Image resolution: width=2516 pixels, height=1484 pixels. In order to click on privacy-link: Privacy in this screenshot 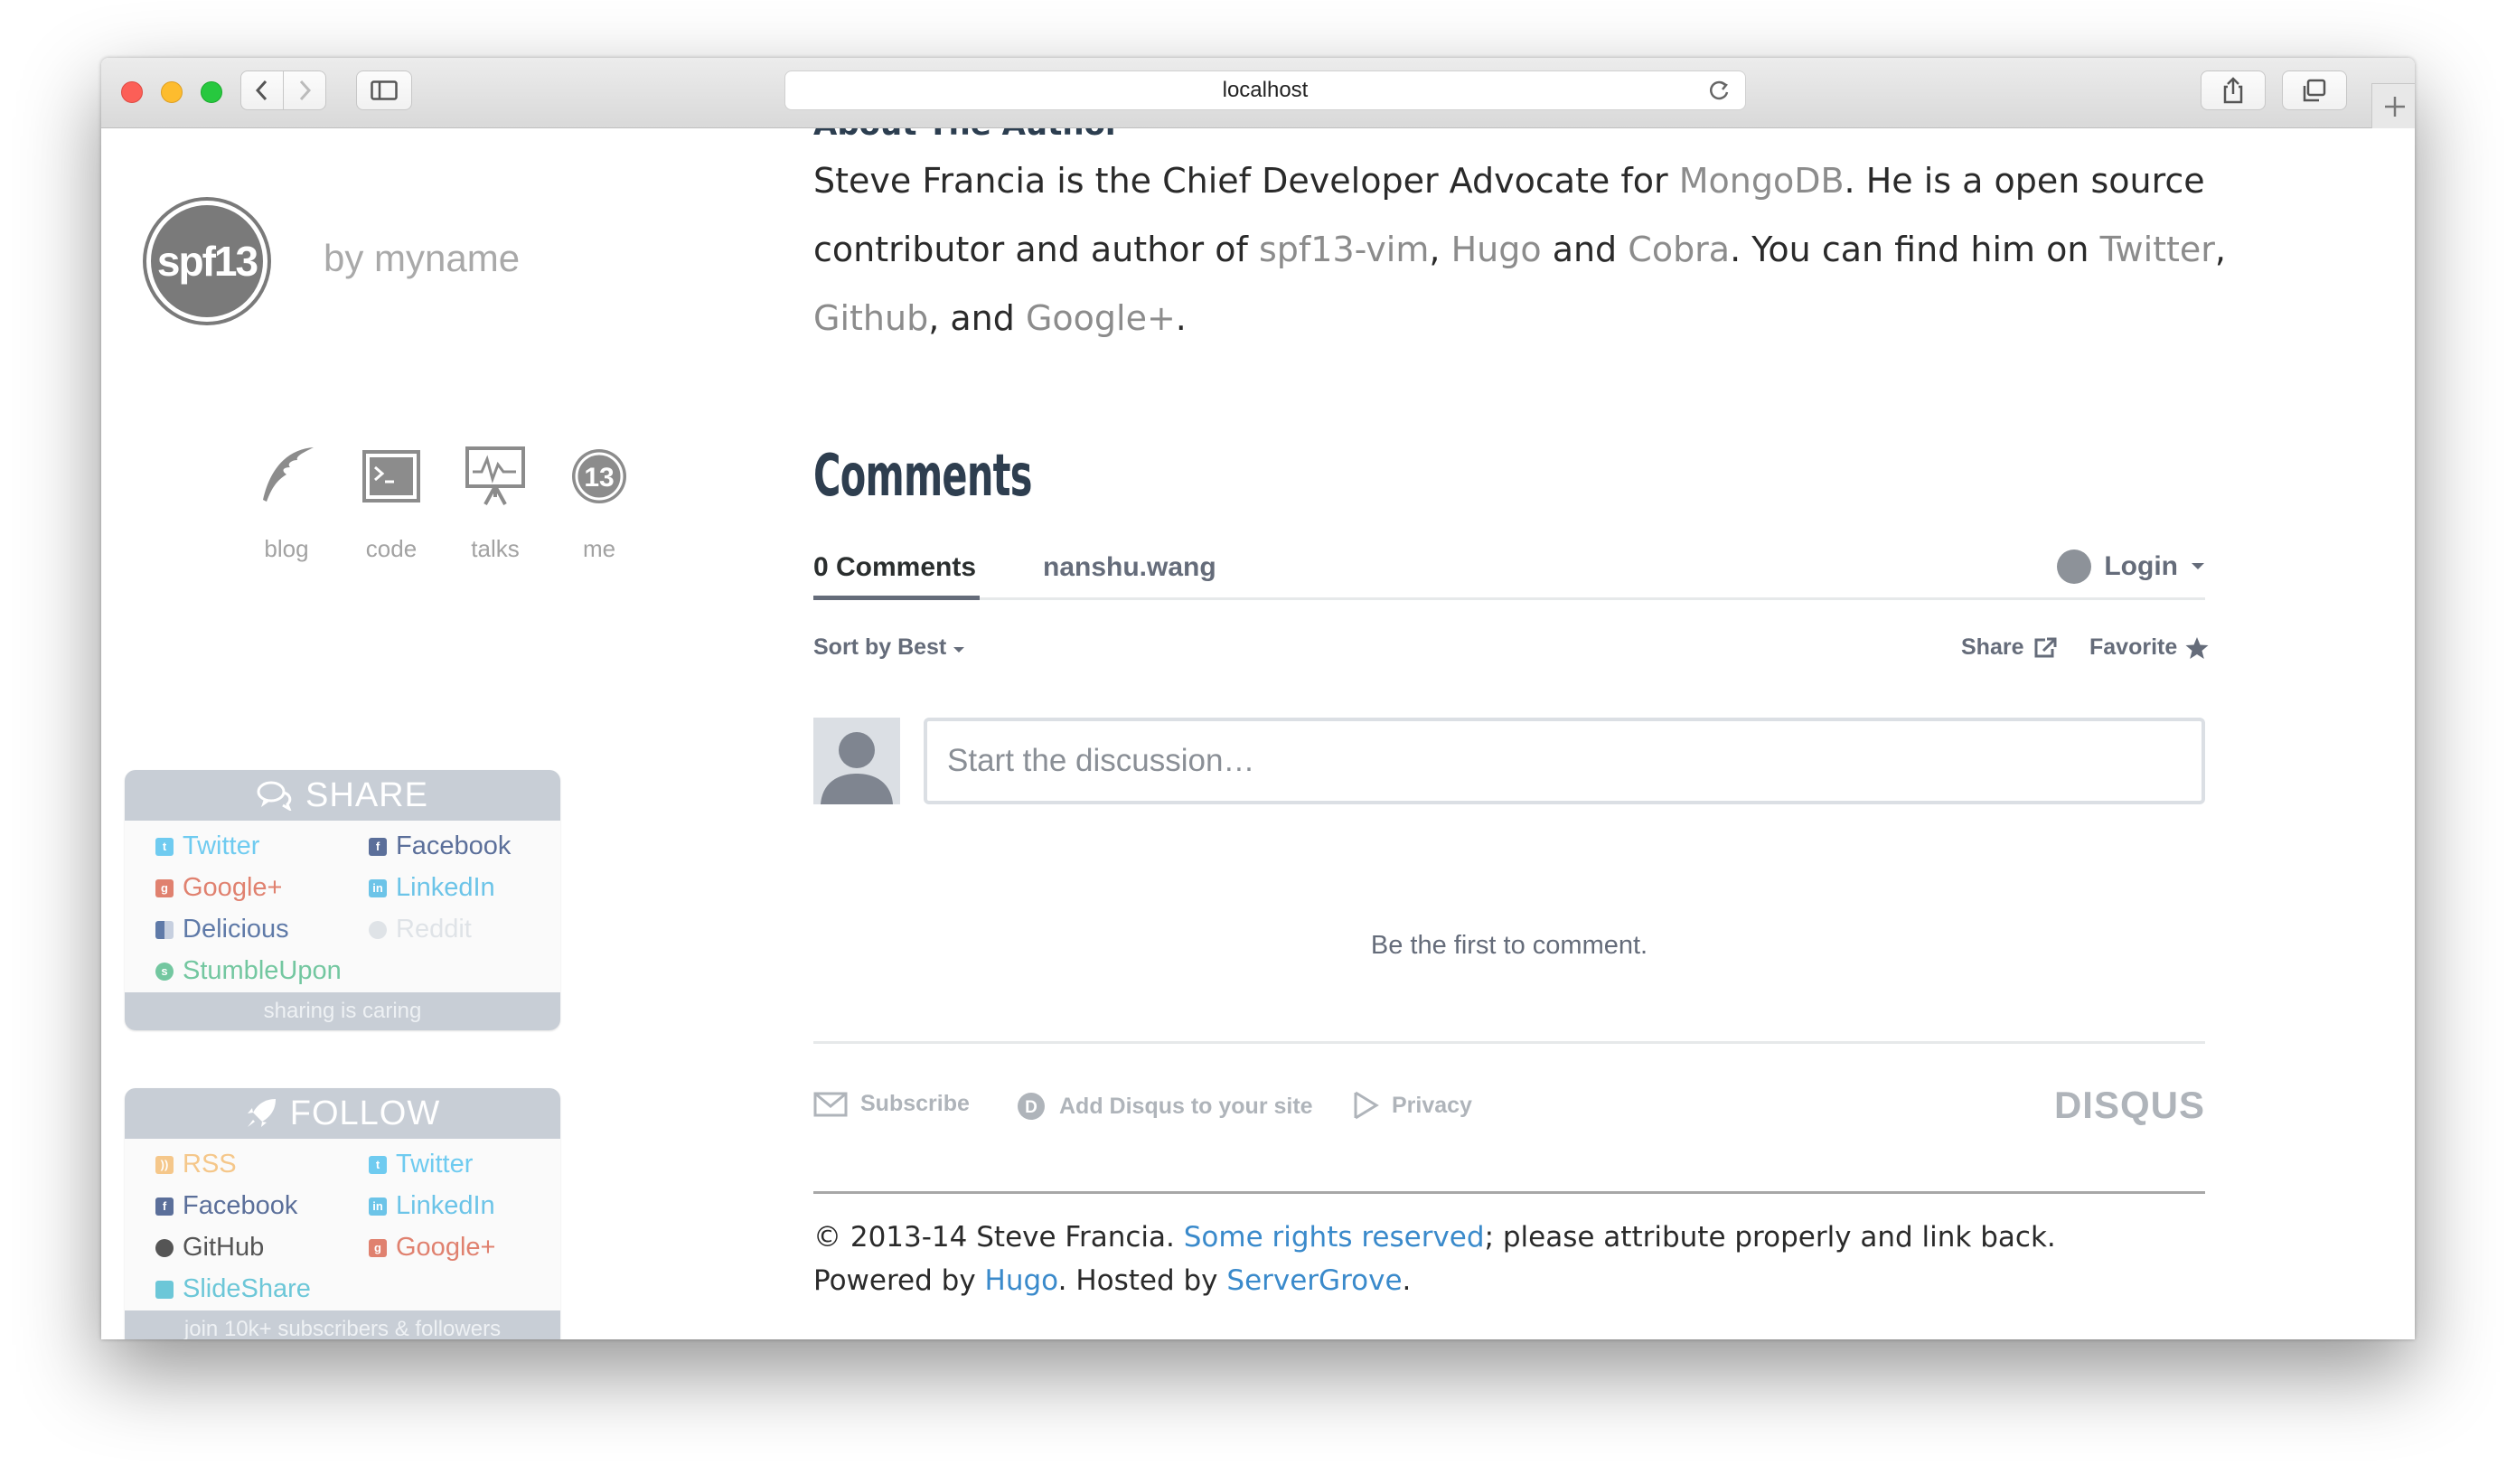, I will do `click(1412, 1105)`.